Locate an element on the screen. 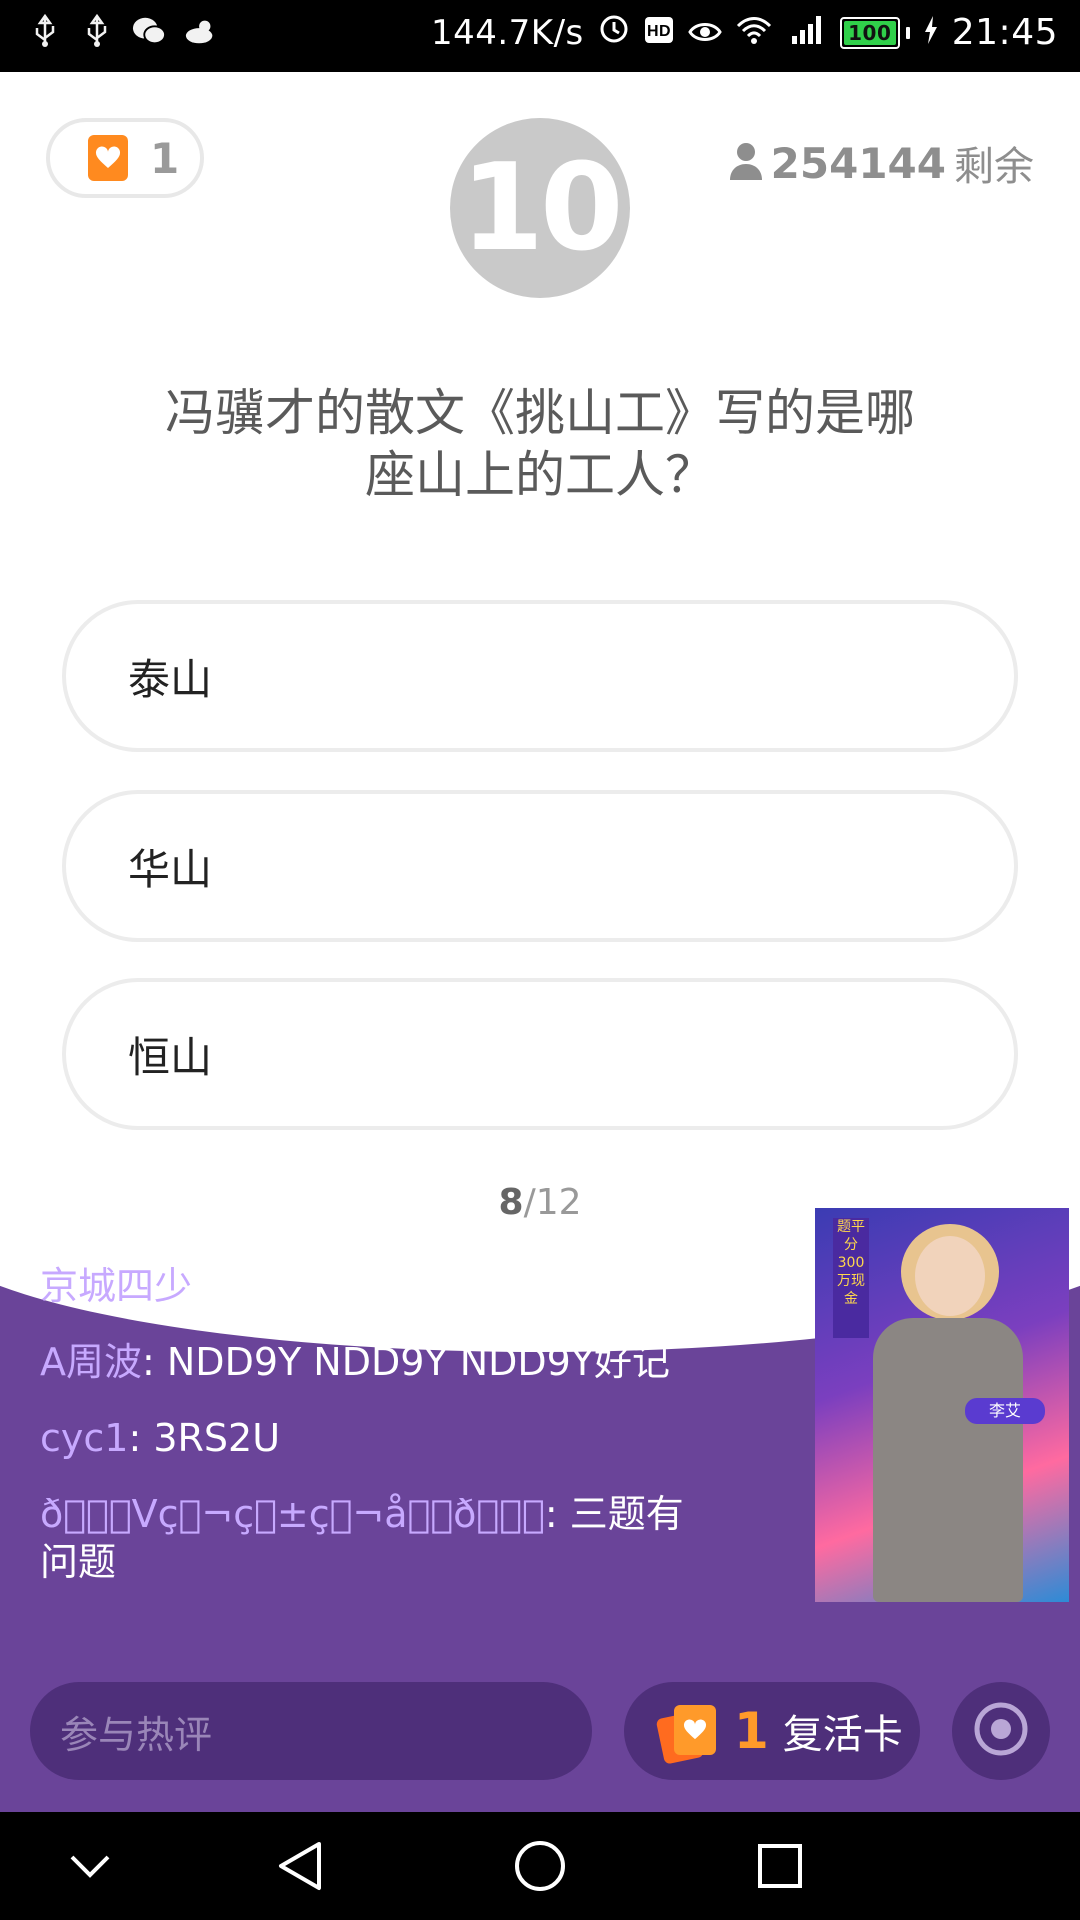  answer-option-label: 泰山 is located at coordinates (170, 679).